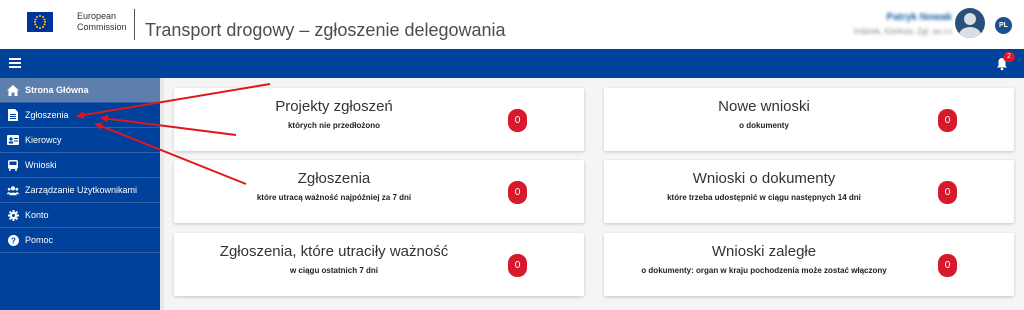  Describe the element at coordinates (134, 24) in the screenshot. I see `header-divider` at that location.